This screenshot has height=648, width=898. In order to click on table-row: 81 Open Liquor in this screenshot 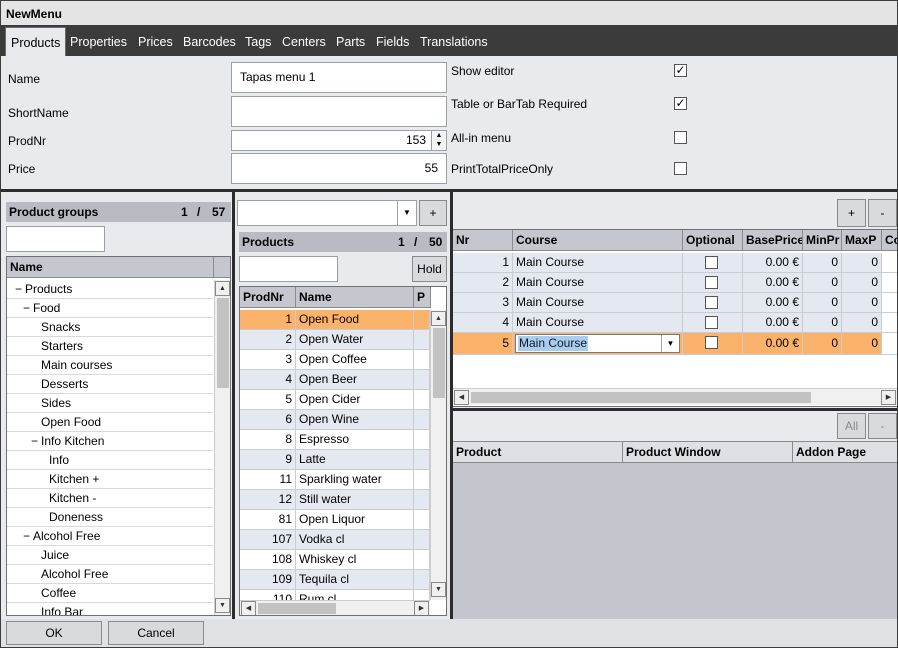, I will do `click(335, 520)`.